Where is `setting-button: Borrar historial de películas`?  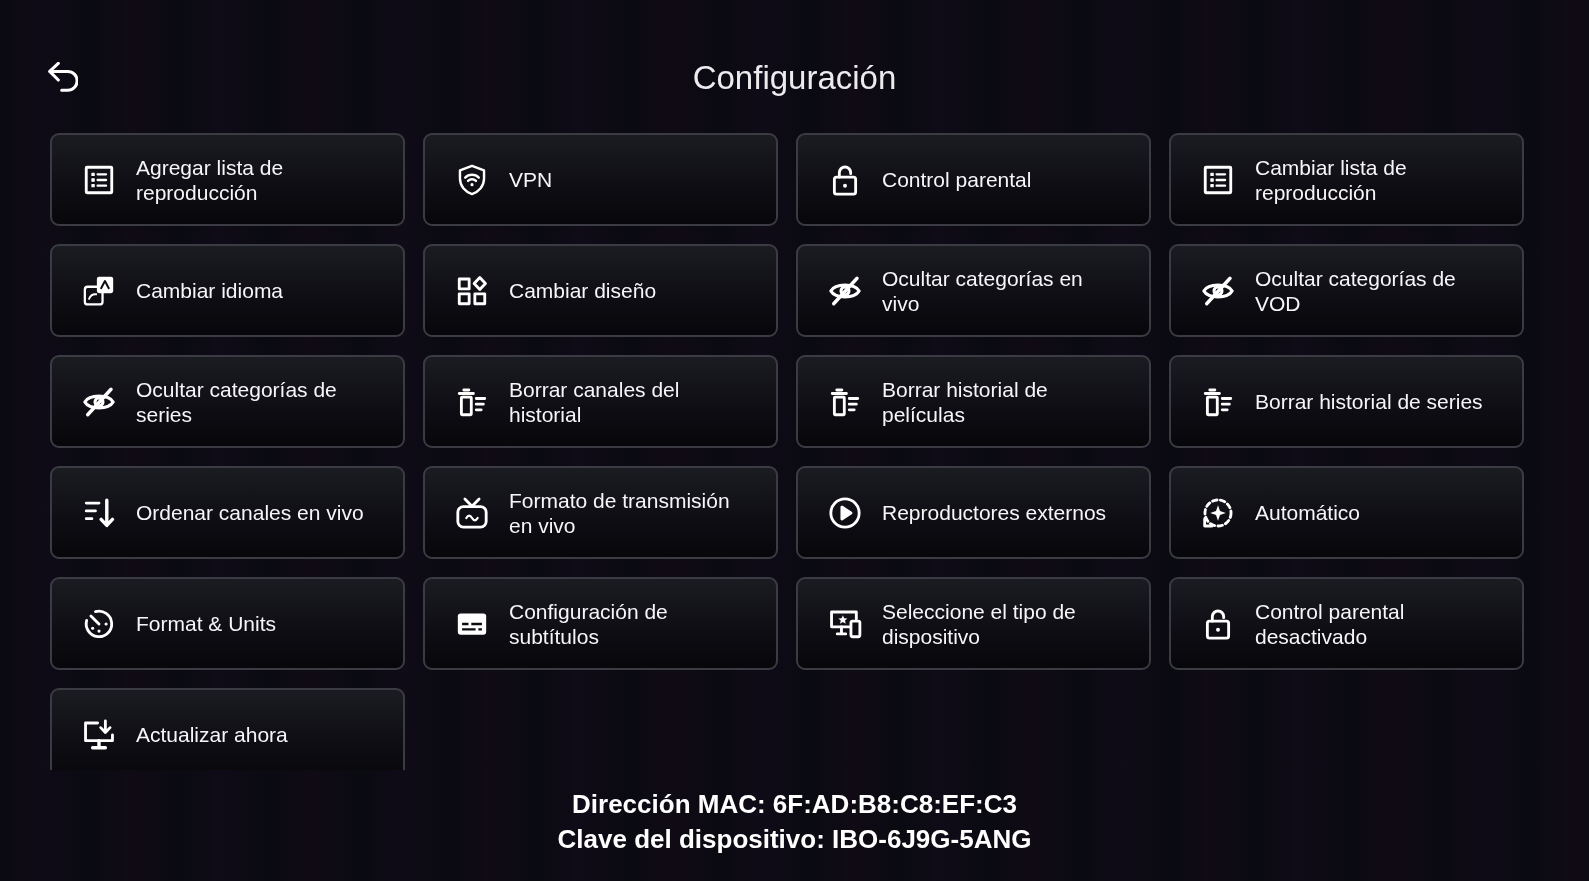
setting-button: Borrar historial de películas is located at coordinates (973, 401).